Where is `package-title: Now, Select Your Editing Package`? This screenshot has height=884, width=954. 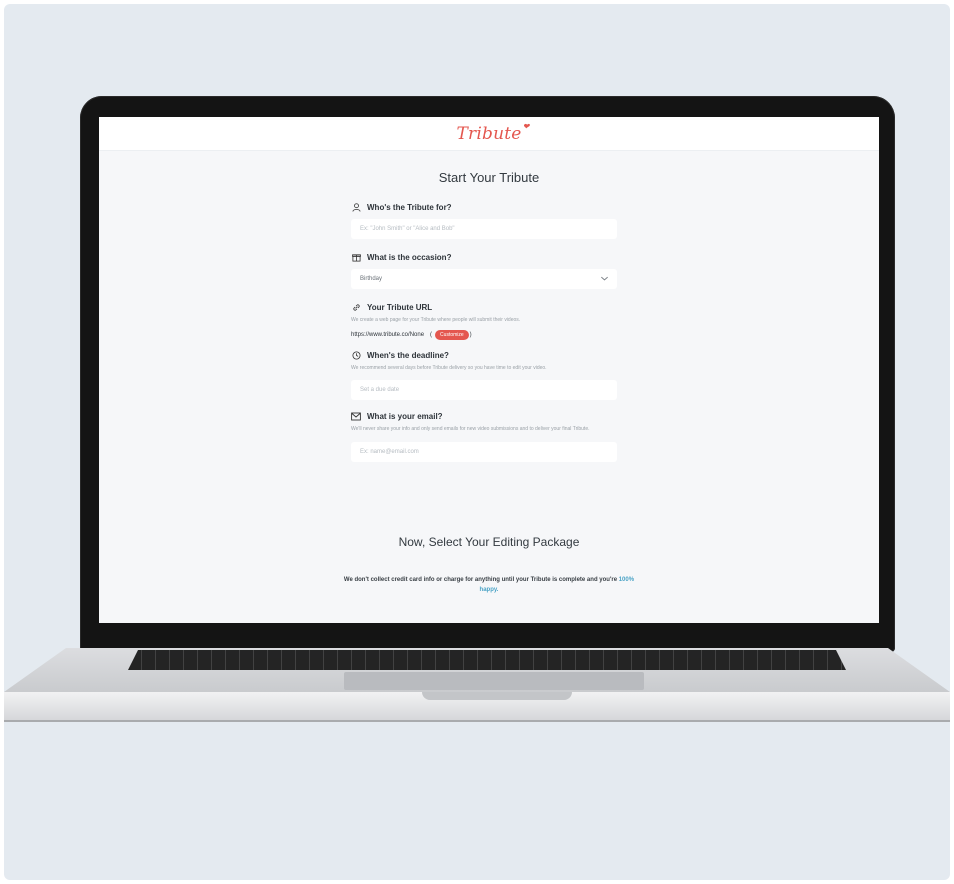
package-title: Now, Select Your Editing Package is located at coordinates (489, 542).